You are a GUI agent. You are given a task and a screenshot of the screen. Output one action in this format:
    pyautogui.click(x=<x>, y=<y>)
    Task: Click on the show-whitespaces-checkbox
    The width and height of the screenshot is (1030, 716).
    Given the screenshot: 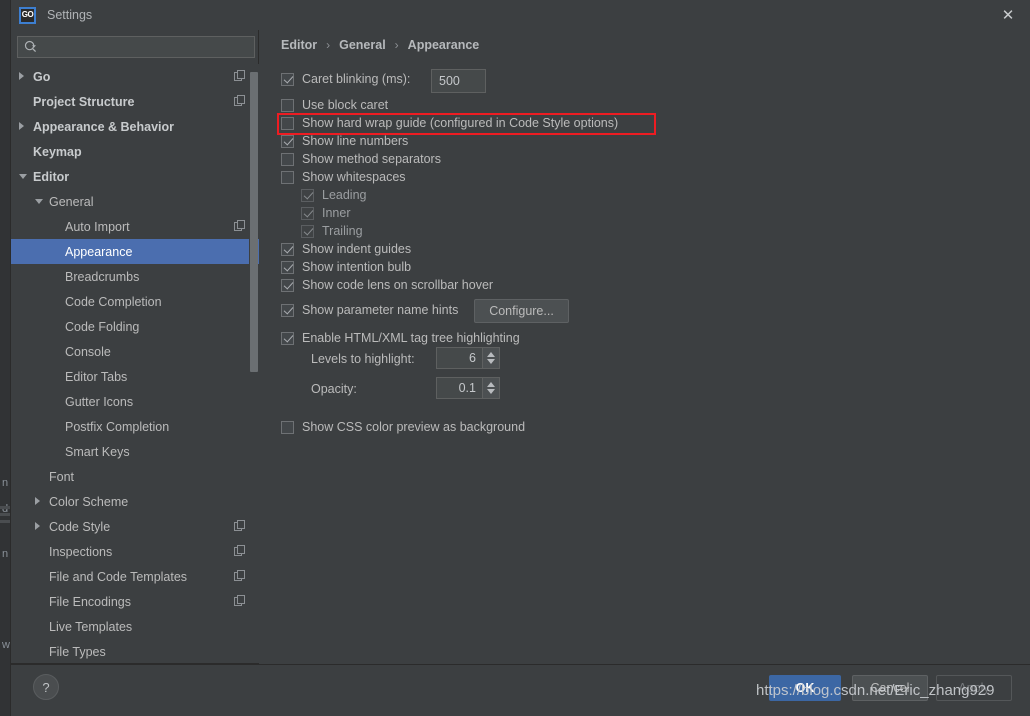 What is the action you would take?
    pyautogui.click(x=287, y=177)
    